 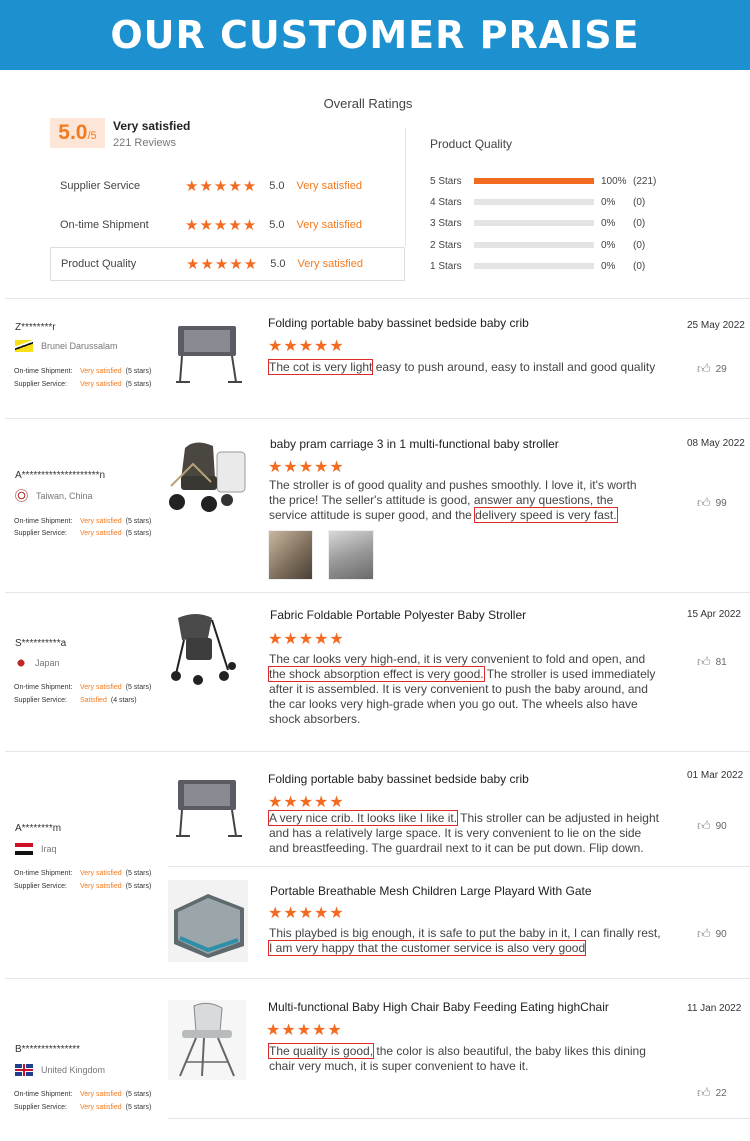 What do you see at coordinates (152, 126) in the screenshot?
I see `overall-satisfaction: Very satisfied` at bounding box center [152, 126].